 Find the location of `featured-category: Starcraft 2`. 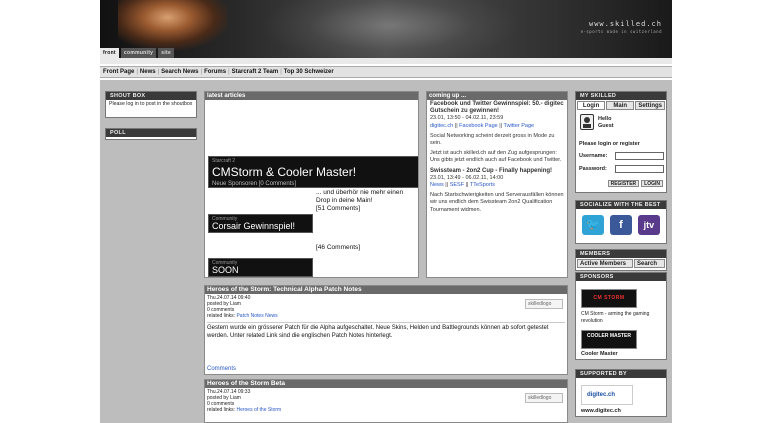

featured-category: Starcraft 2 is located at coordinates (224, 161).